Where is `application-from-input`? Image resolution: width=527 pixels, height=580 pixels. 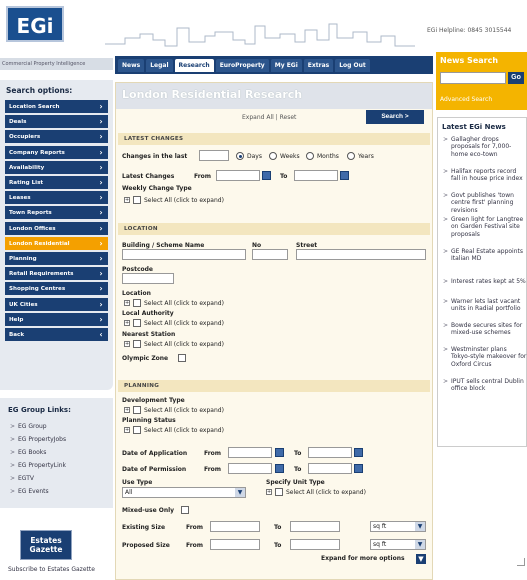 application-from-input is located at coordinates (250, 452).